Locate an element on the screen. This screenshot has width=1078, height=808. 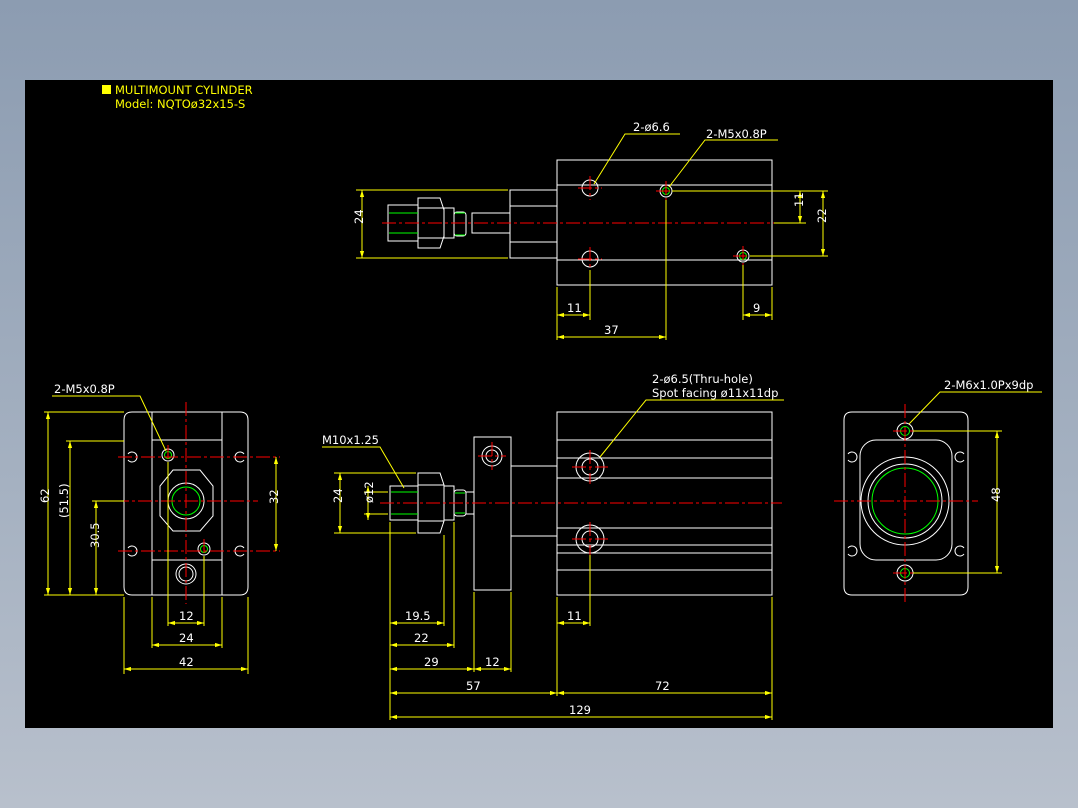
title-line-1: MULTIMOUNT CYLINDER is located at coordinates (184, 90).